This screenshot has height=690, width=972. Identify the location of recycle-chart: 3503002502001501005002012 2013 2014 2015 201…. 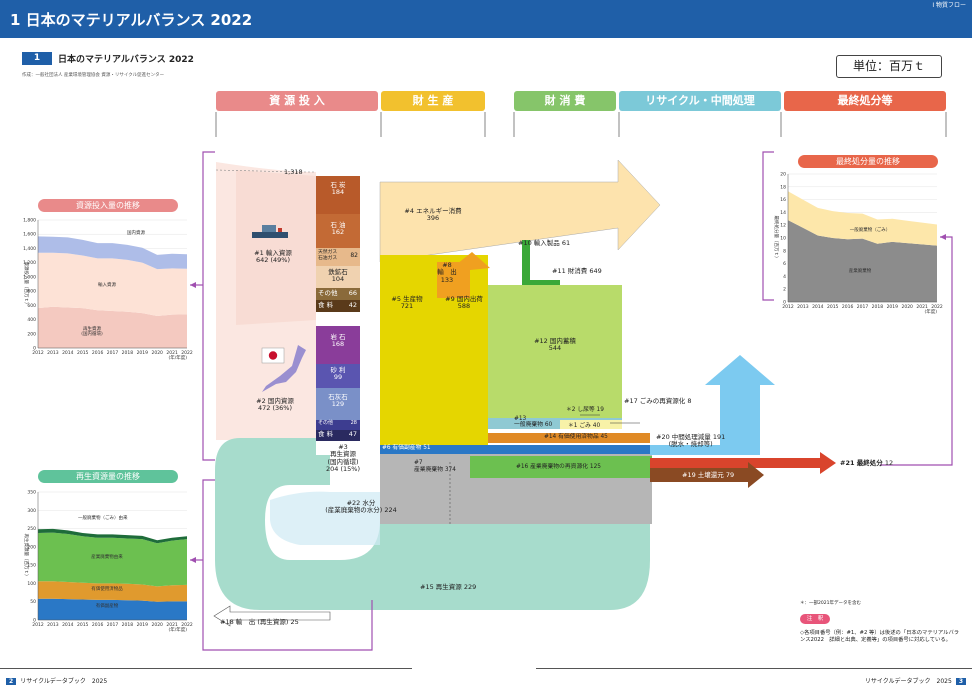
(108, 562).